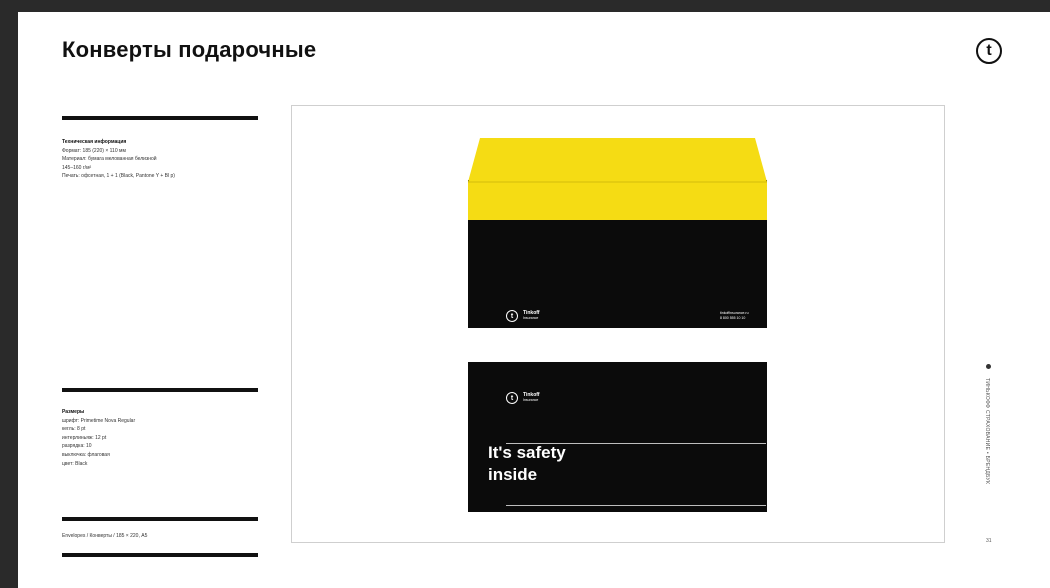 The image size is (1050, 588). Describe the element at coordinates (86, 454) in the screenshot. I see `typography-line: выключка: флаговая` at that location.